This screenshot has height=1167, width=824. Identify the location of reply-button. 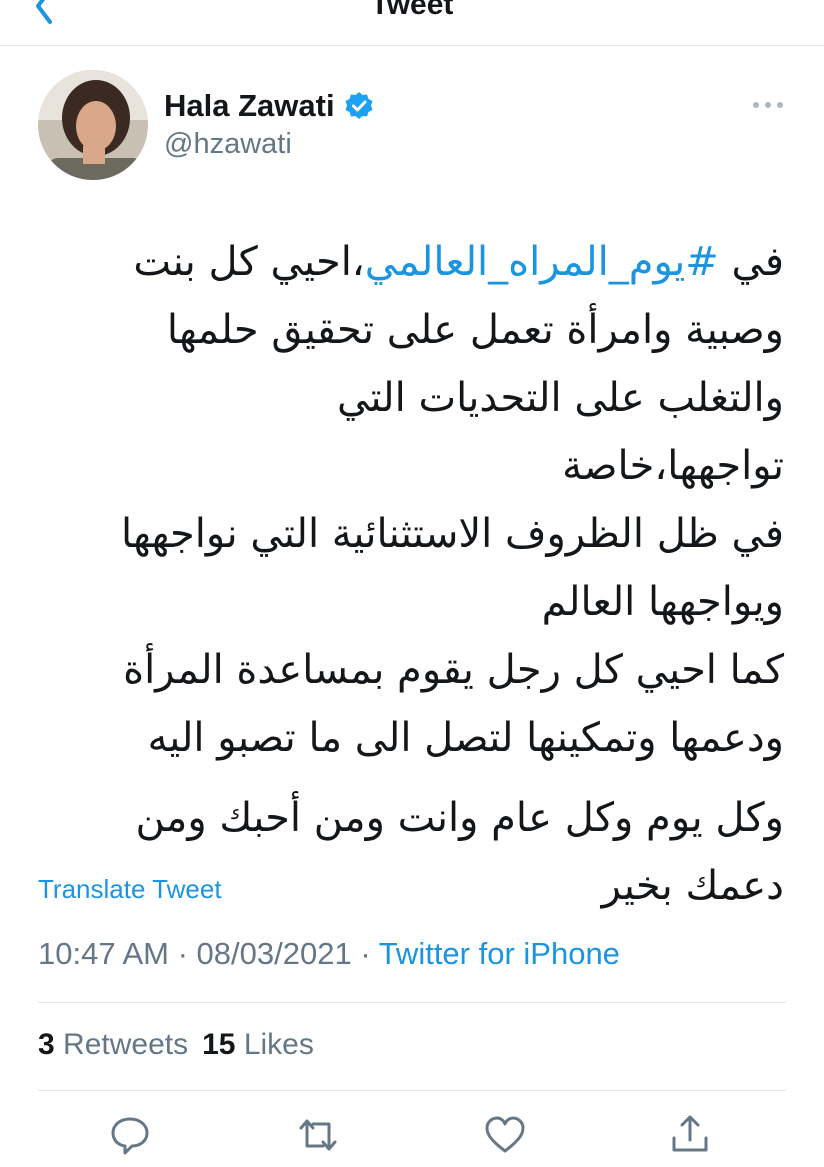
(130, 1135).